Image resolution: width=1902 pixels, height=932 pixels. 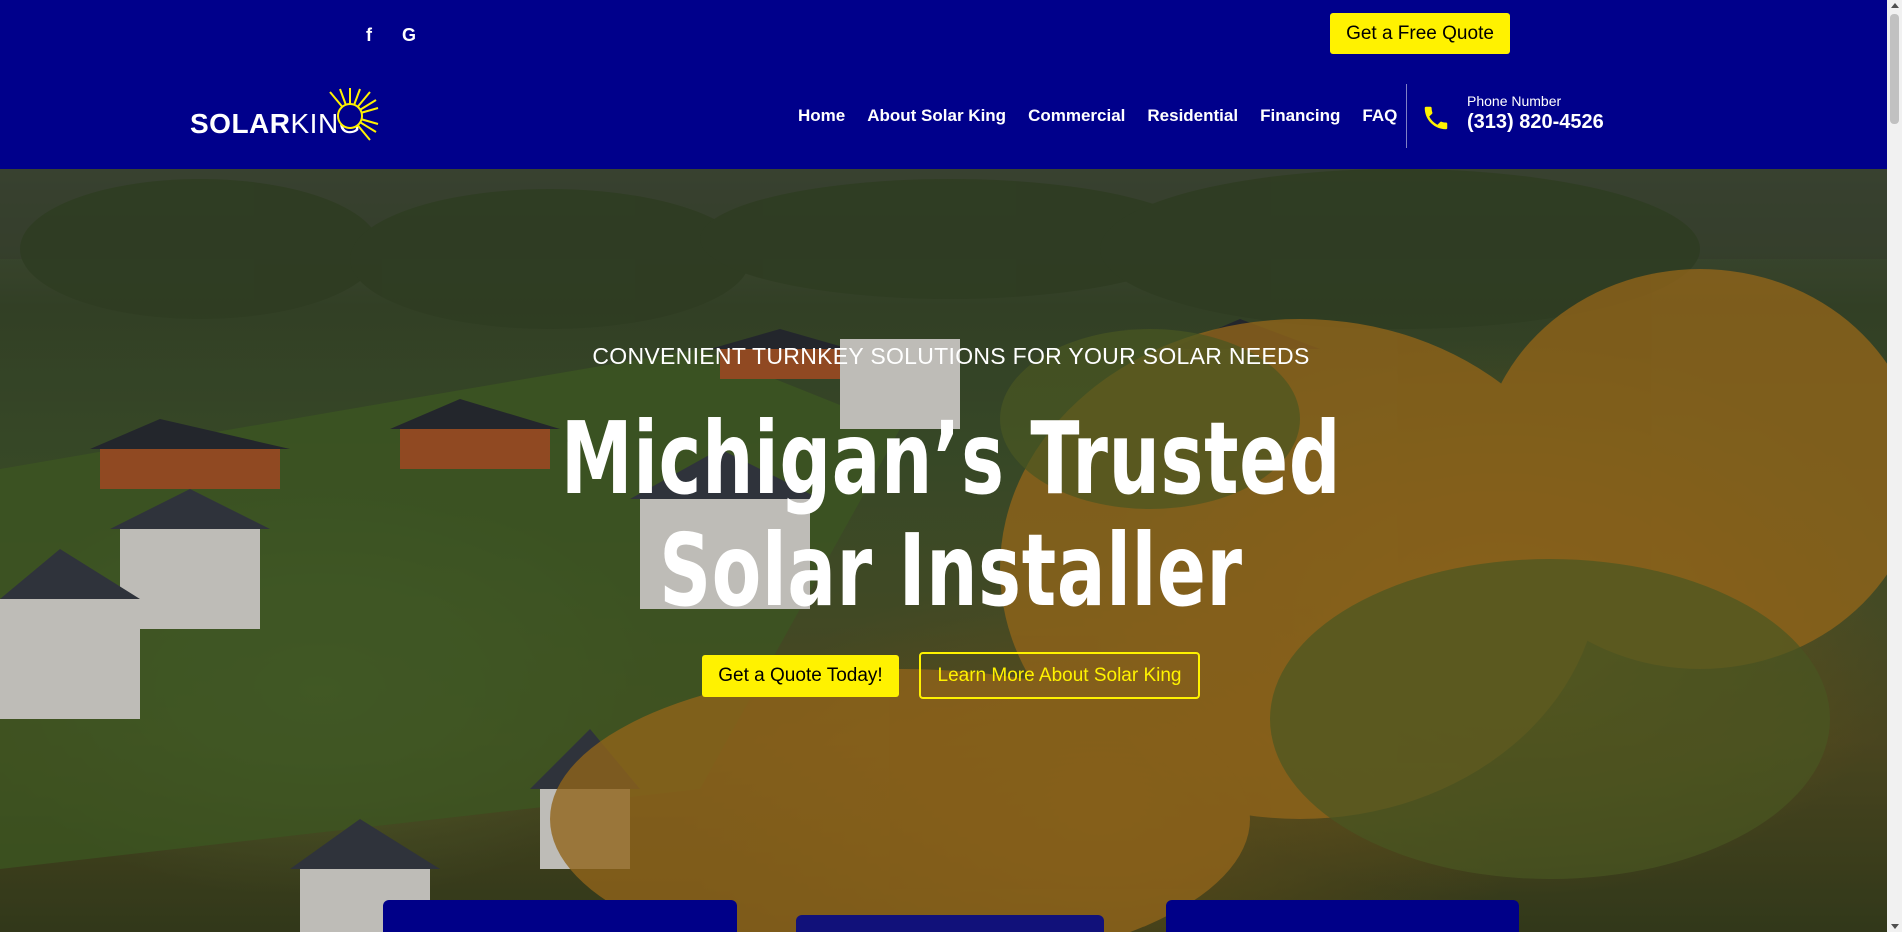 What do you see at coordinates (1895, 5) in the screenshot?
I see `scroll-up-arrow-icon` at bounding box center [1895, 5].